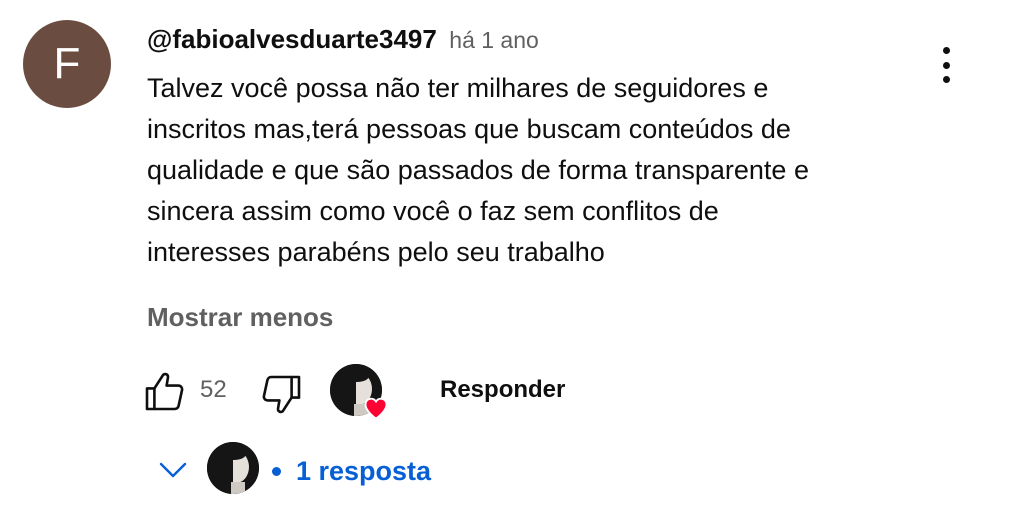  What do you see at coordinates (292, 39) in the screenshot?
I see `author-name: @fabioalvesduarte3497` at bounding box center [292, 39].